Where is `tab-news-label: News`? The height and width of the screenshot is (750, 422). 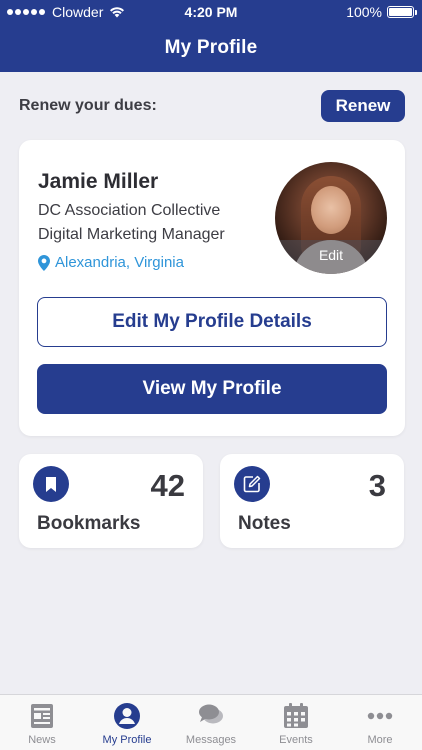
tab-news-label: News is located at coordinates (42, 740).